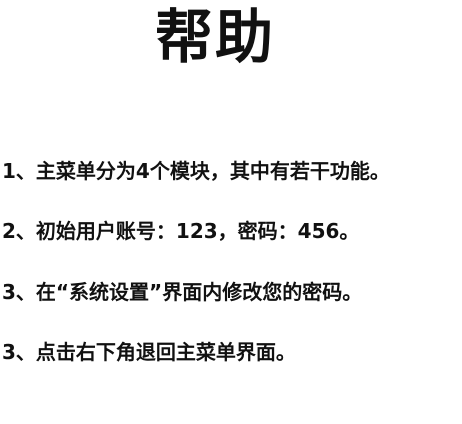  Describe the element at coordinates (149, 352) in the screenshot. I see `help-item-return-main-menu: 3、点击右下角退回主菜单界面。` at that location.